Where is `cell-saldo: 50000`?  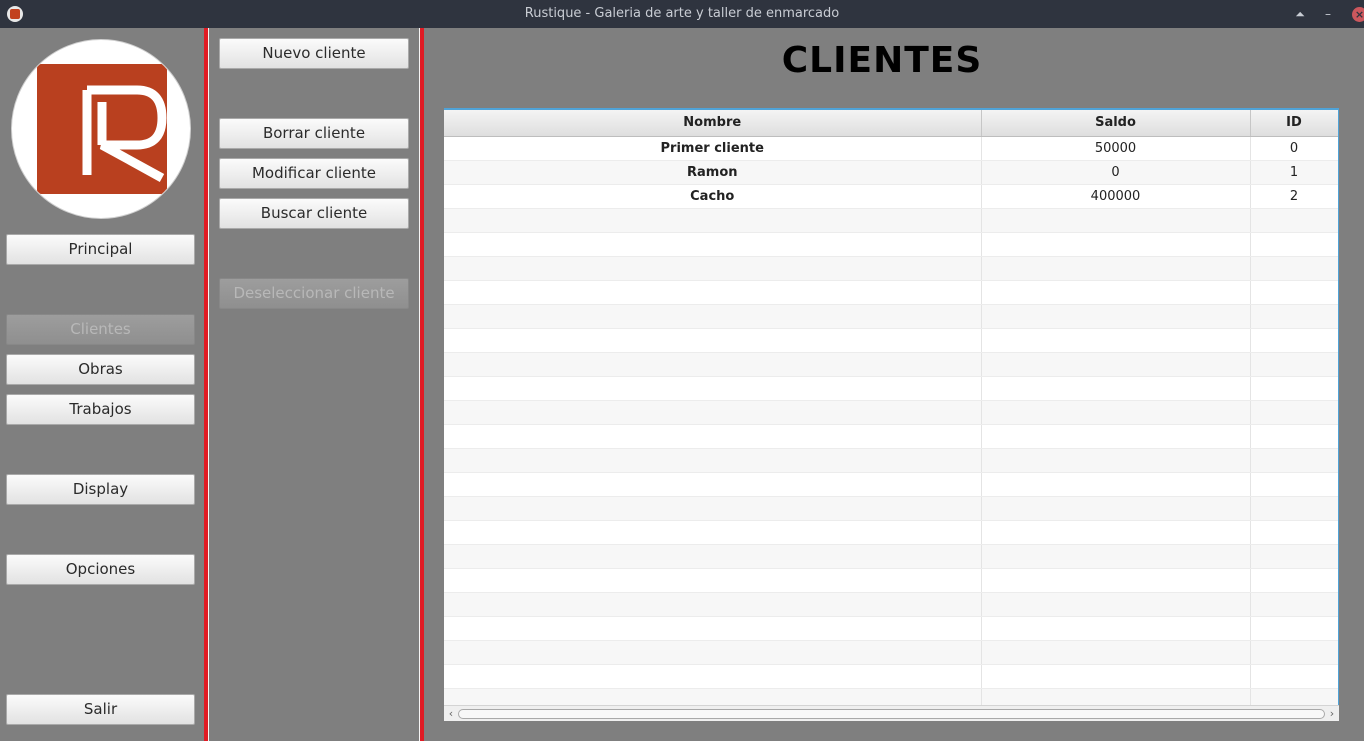
cell-saldo: 50000 is located at coordinates (1116, 148).